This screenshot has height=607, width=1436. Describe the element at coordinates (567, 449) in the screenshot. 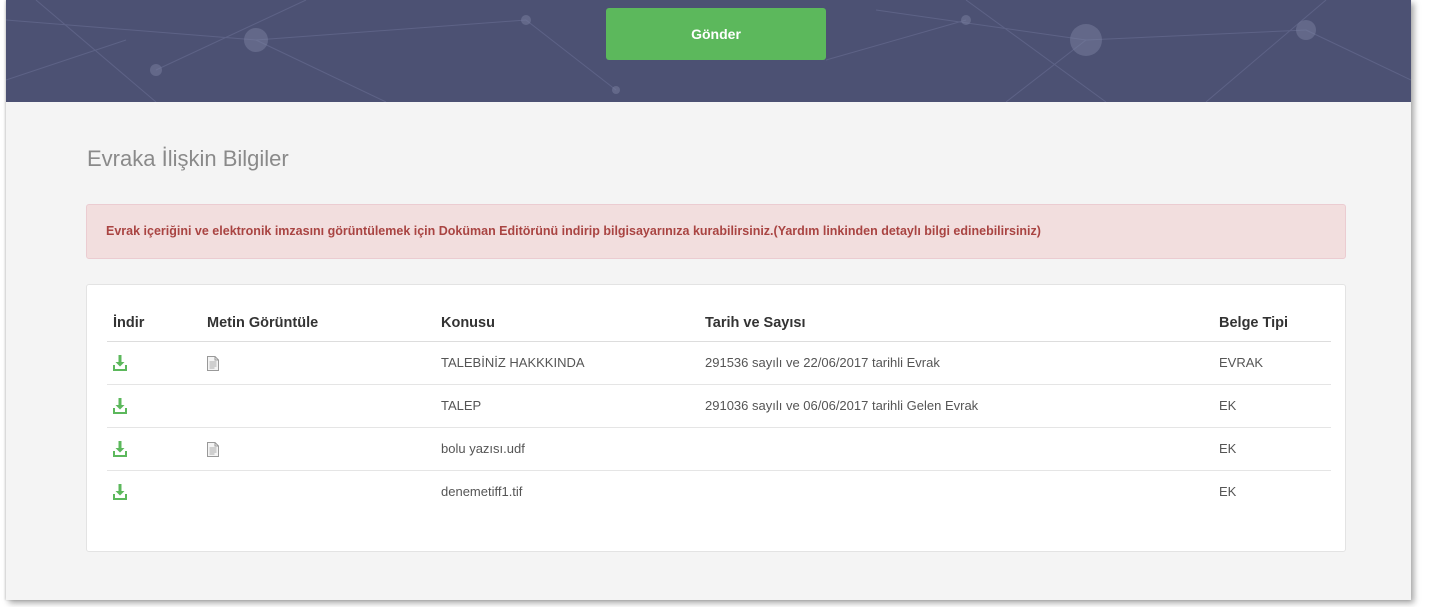

I see `subject-cell: bolu yazısı.udf` at that location.